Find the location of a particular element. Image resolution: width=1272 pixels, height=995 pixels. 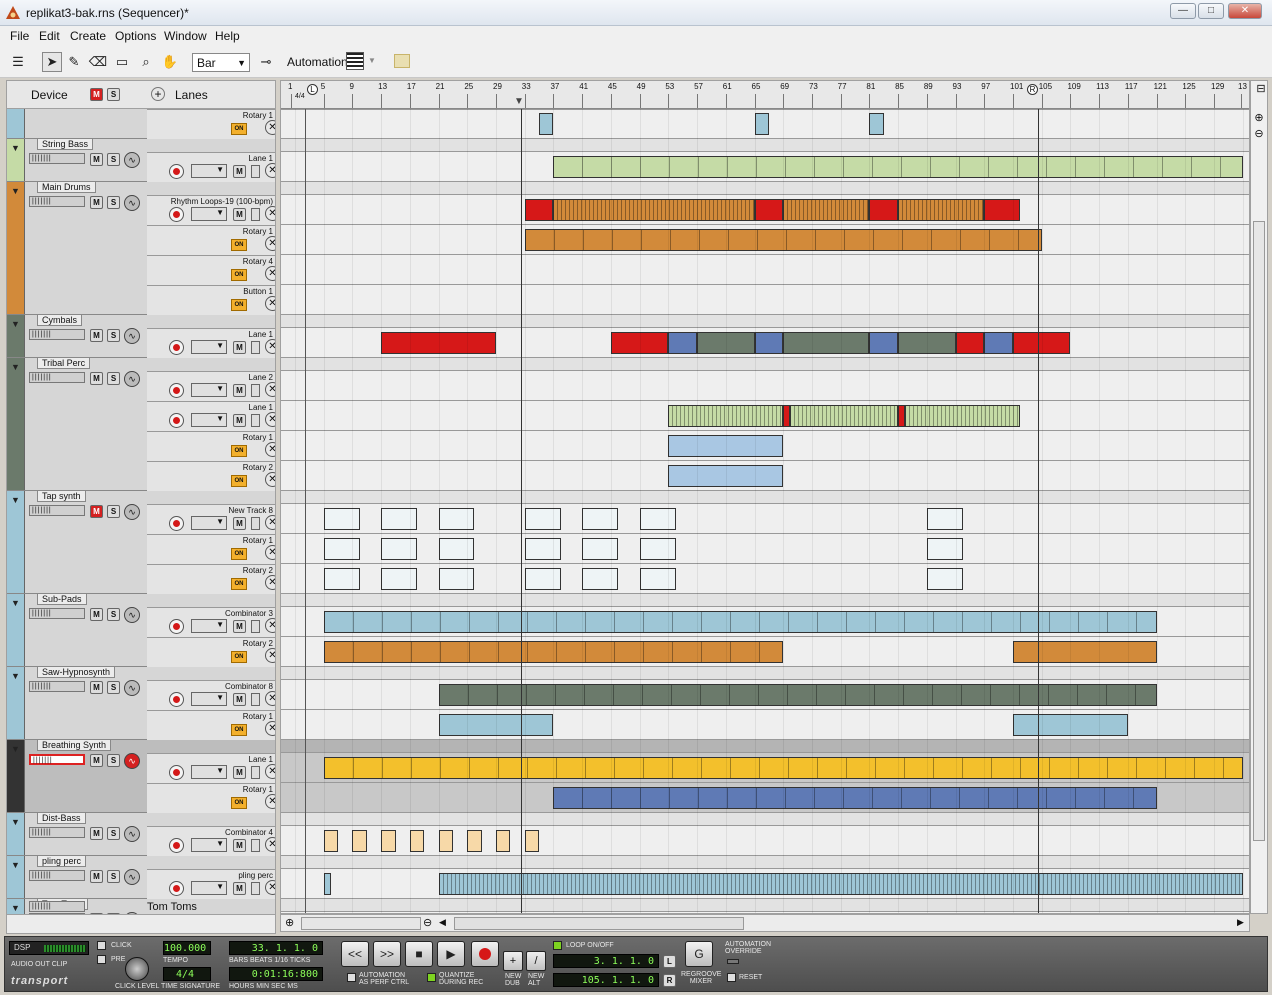

time-signature-display: 4/4 is located at coordinates (187, 974).